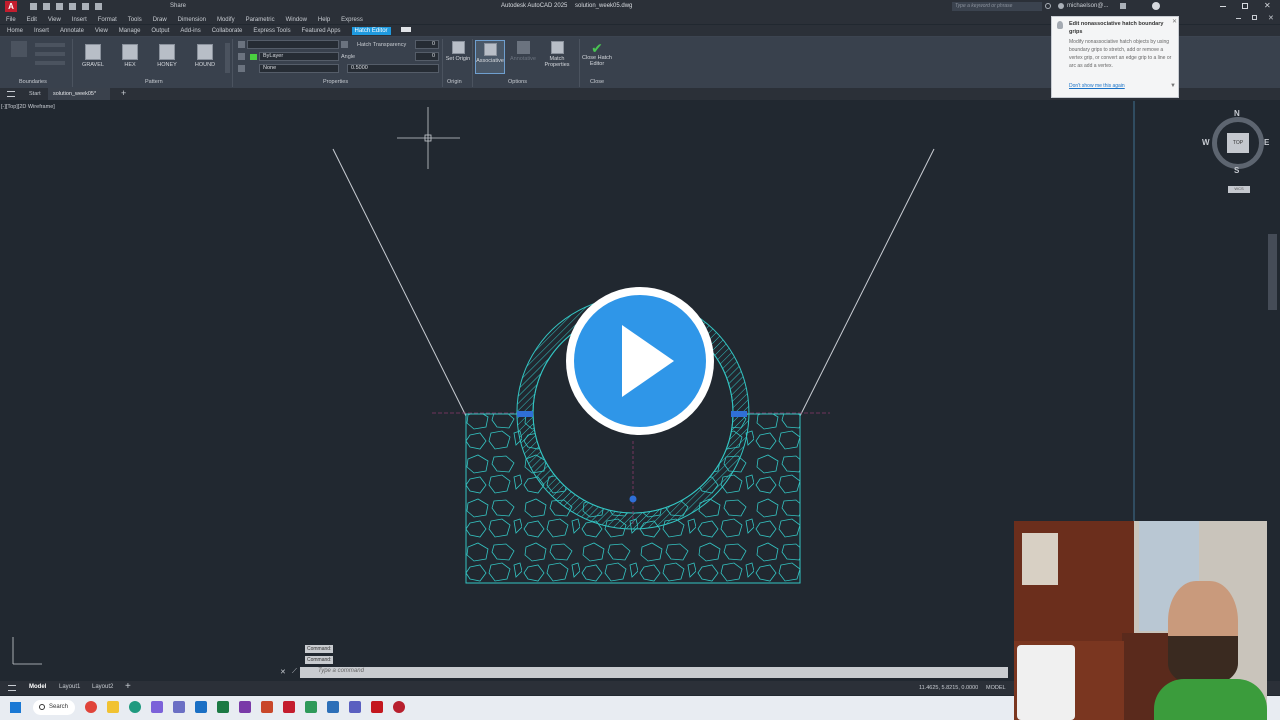 This screenshot has width=1280, height=720. Describe the element at coordinates (123, 93) in the screenshot. I see `new-tab-icon: +` at that location.